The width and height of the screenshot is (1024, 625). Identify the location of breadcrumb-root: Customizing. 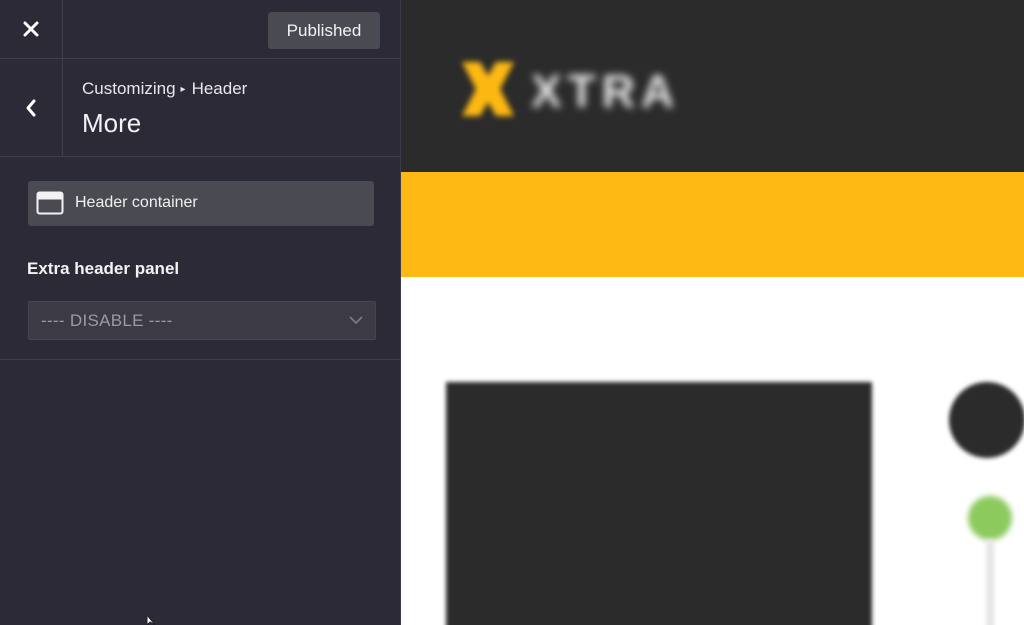
(129, 88).